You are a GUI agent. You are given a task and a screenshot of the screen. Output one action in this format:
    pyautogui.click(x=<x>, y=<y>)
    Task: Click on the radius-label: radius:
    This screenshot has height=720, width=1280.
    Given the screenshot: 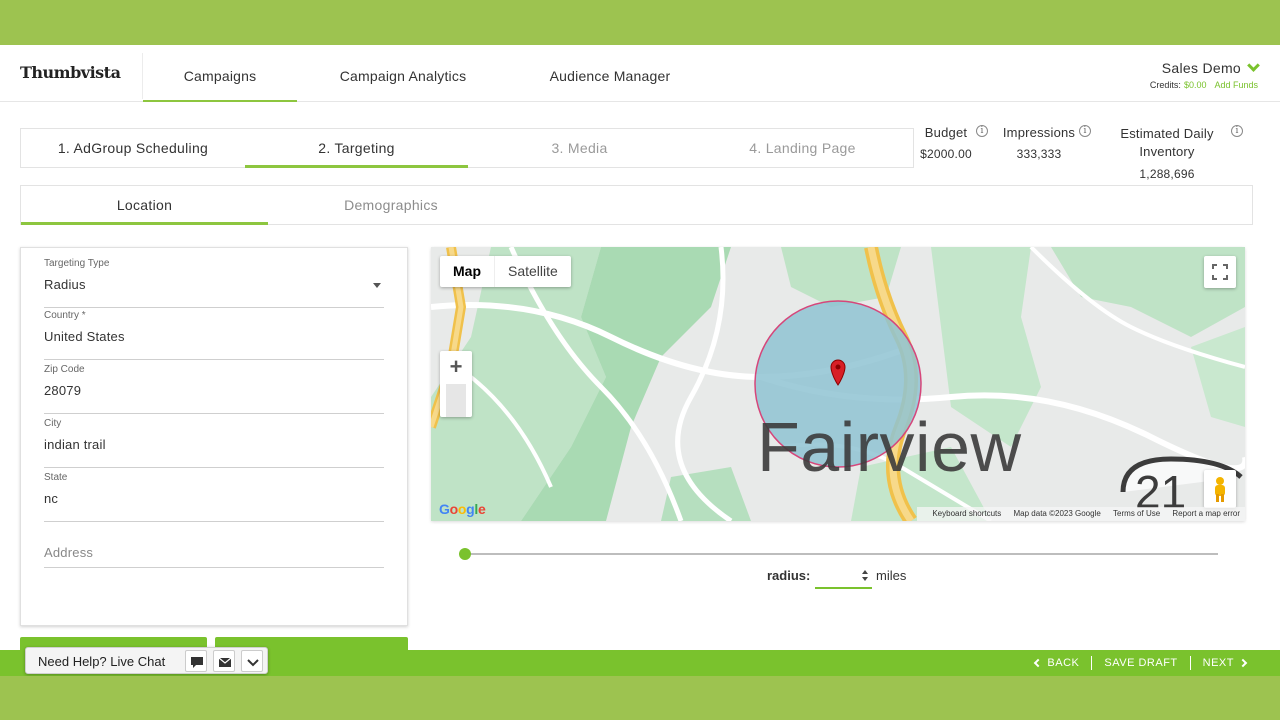 What is the action you would take?
    pyautogui.click(x=789, y=575)
    